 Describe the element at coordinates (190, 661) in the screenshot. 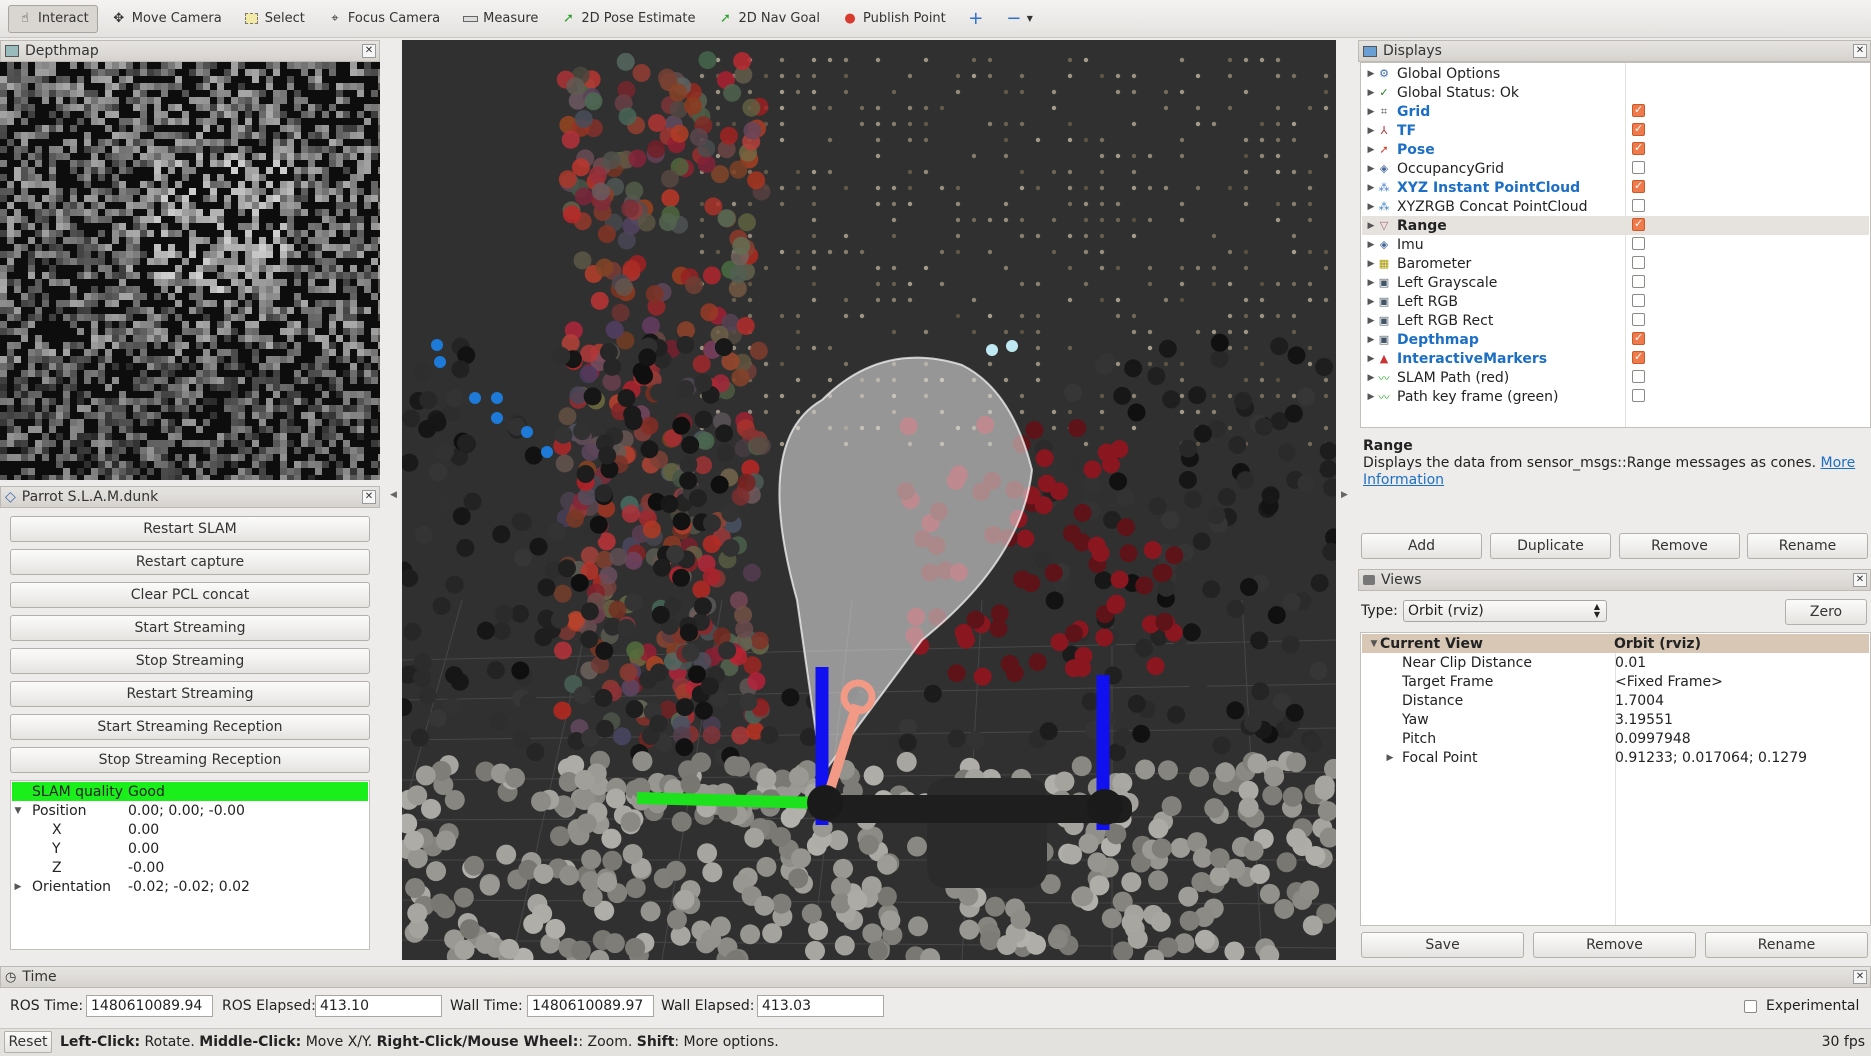

I see `stop-streaming-button: Stop Streaming` at that location.